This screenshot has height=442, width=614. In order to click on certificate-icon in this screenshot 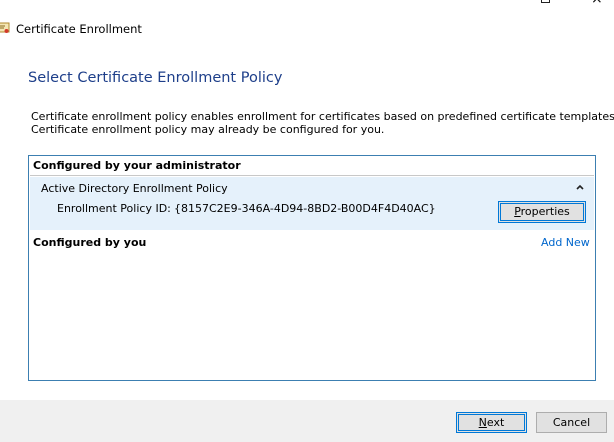, I will do `click(5, 27)`.